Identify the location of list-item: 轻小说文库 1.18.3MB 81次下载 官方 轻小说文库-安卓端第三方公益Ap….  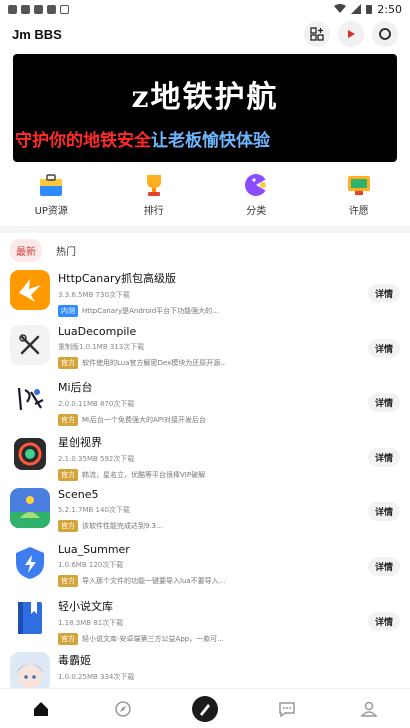
(205, 619).